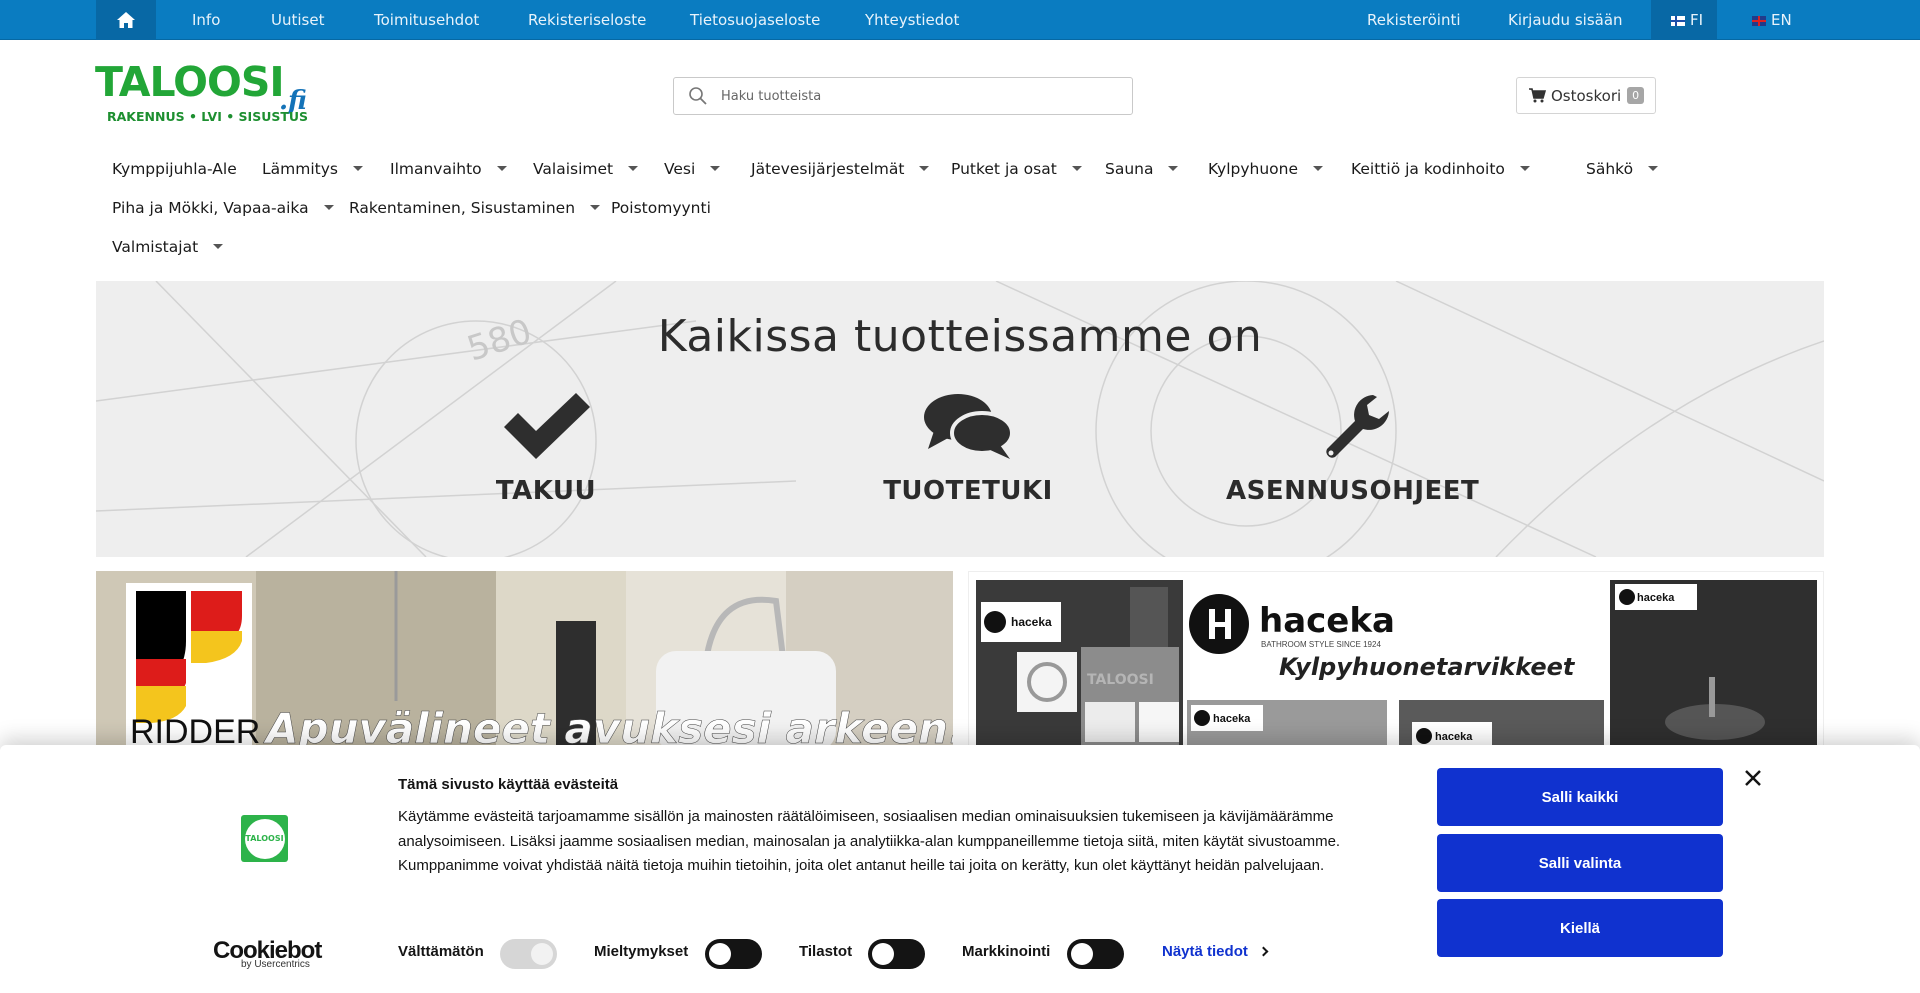 The height and width of the screenshot is (993, 1920). Describe the element at coordinates (1656, 598) in the screenshot. I see `tile-brand-4: haceka` at that location.